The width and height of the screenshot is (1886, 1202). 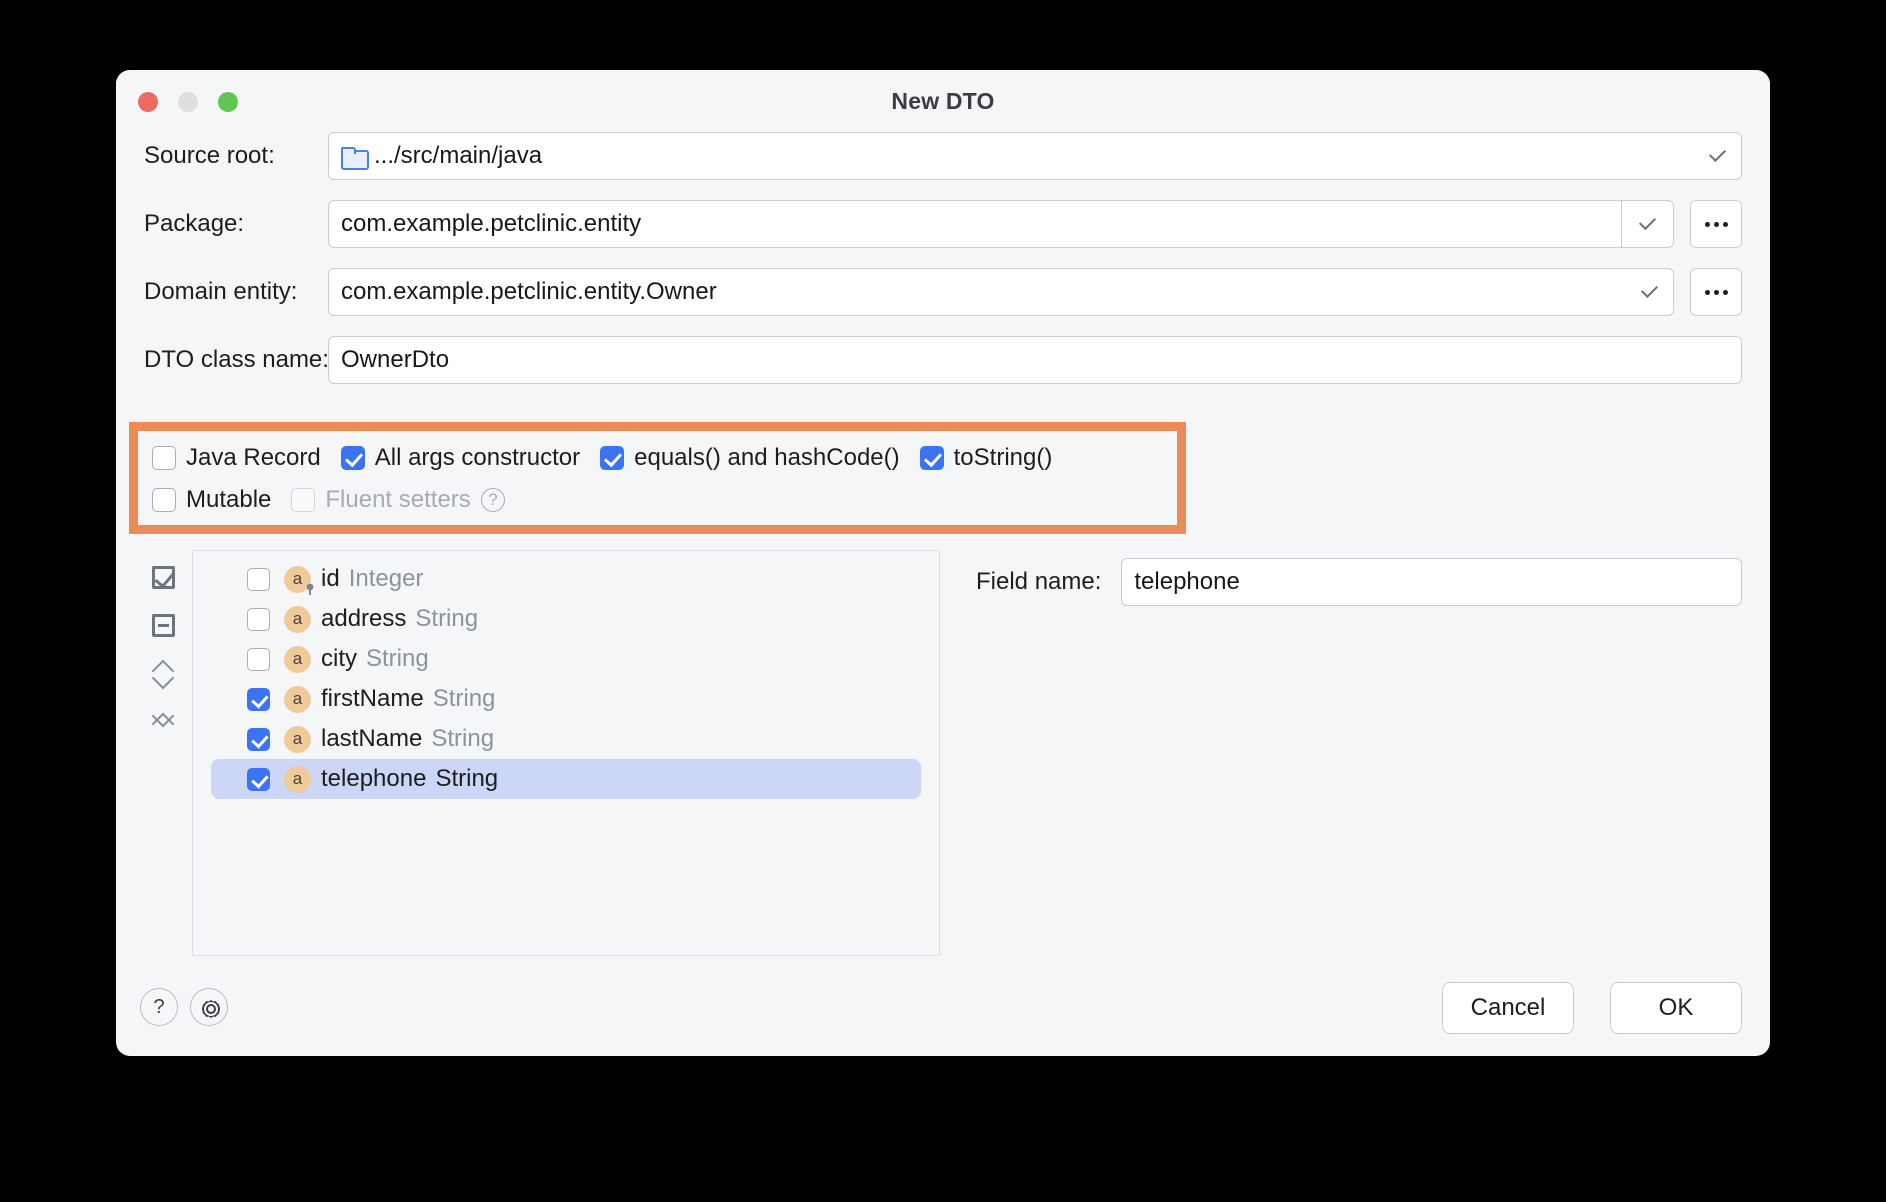 I want to click on field-name-input: telephone, so click(x=1431, y=582).